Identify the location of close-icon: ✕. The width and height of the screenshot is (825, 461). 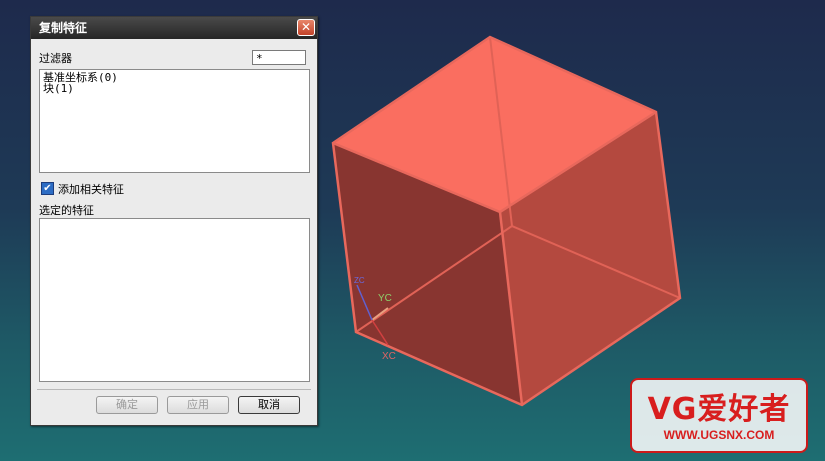
(306, 27).